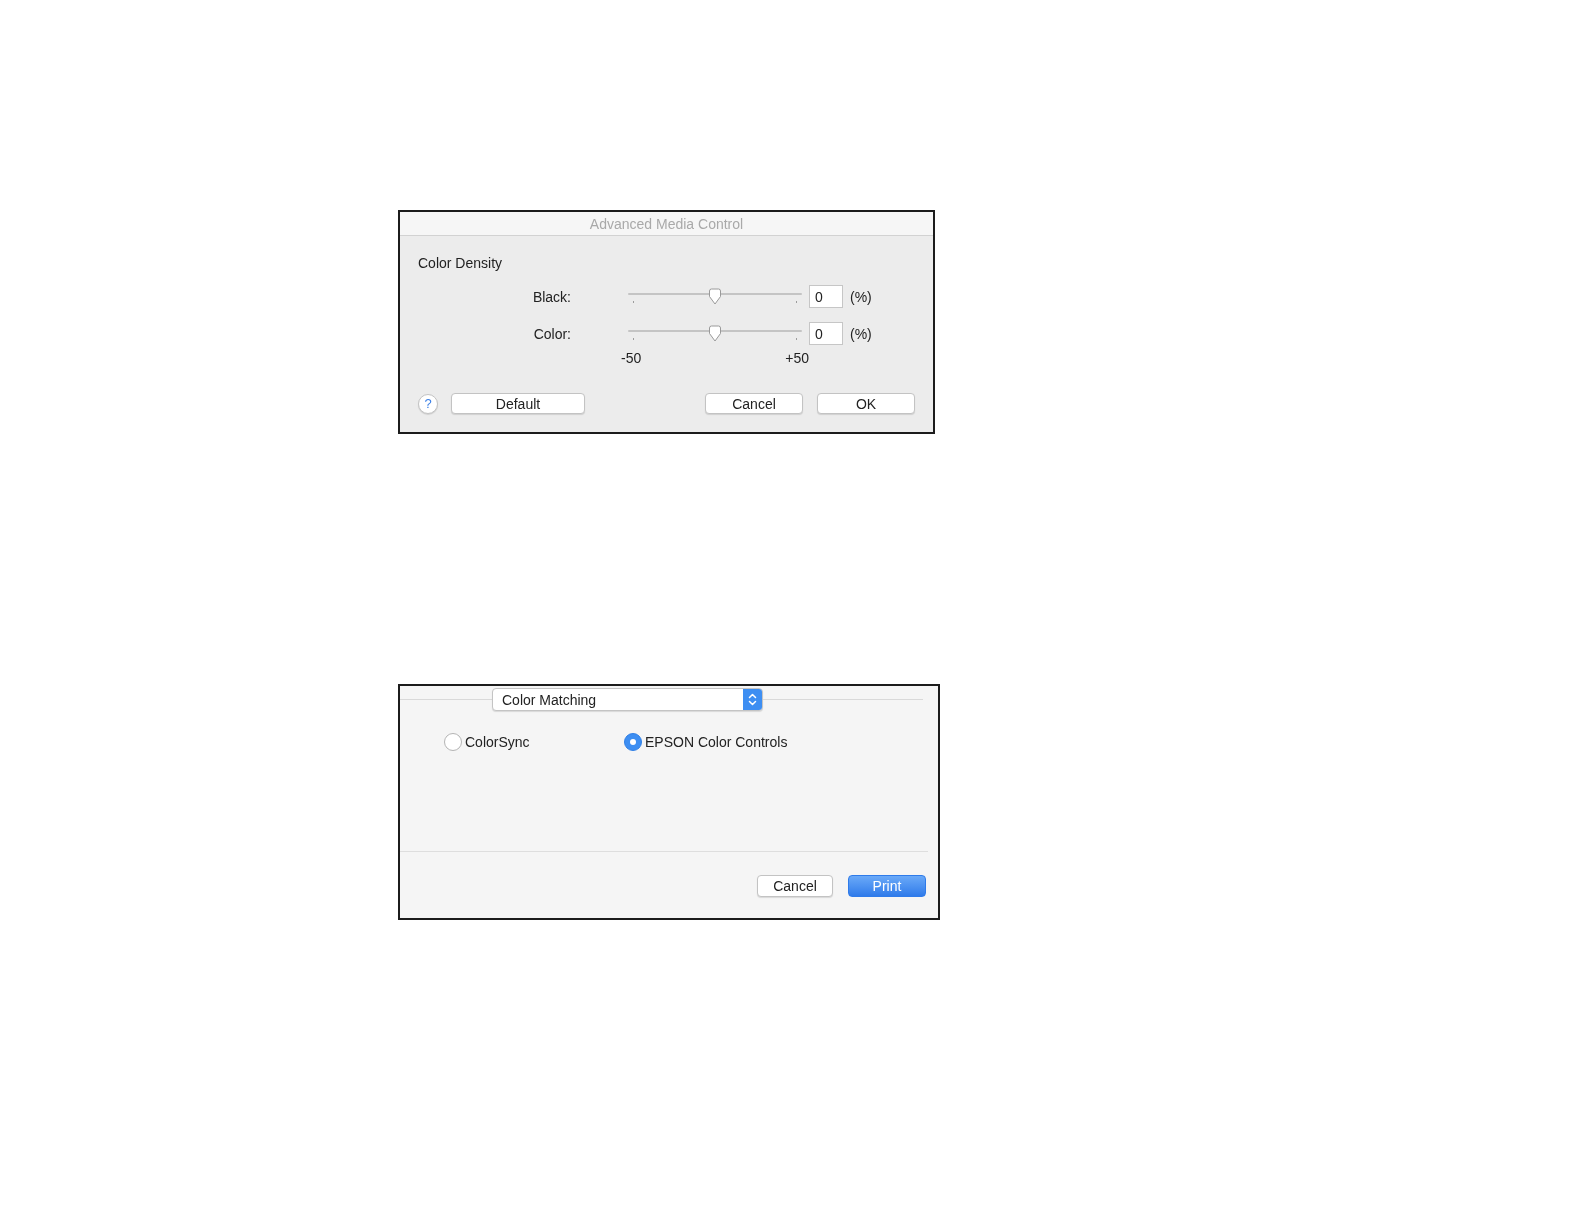 Image resolution: width=1584 pixels, height=1224 pixels. Describe the element at coordinates (552, 333) in the screenshot. I see `slider-label: Color:` at that location.